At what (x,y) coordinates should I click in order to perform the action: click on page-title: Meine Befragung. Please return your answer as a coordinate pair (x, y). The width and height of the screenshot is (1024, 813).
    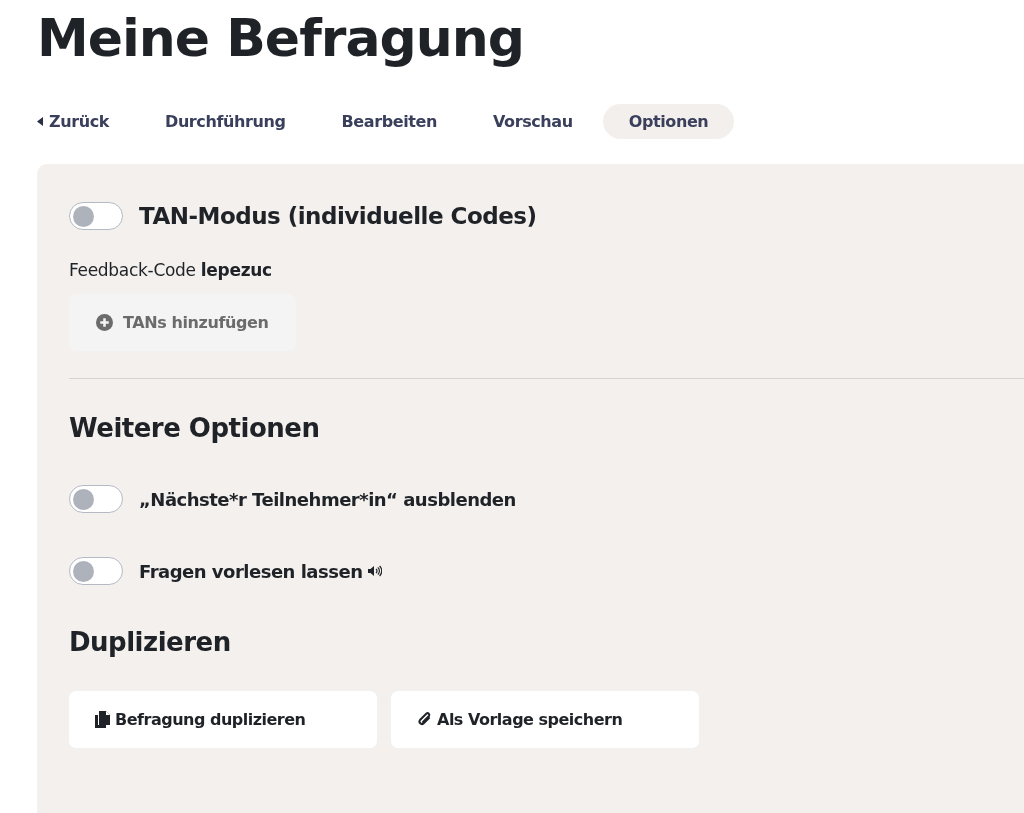
    Looking at the image, I should click on (281, 38).